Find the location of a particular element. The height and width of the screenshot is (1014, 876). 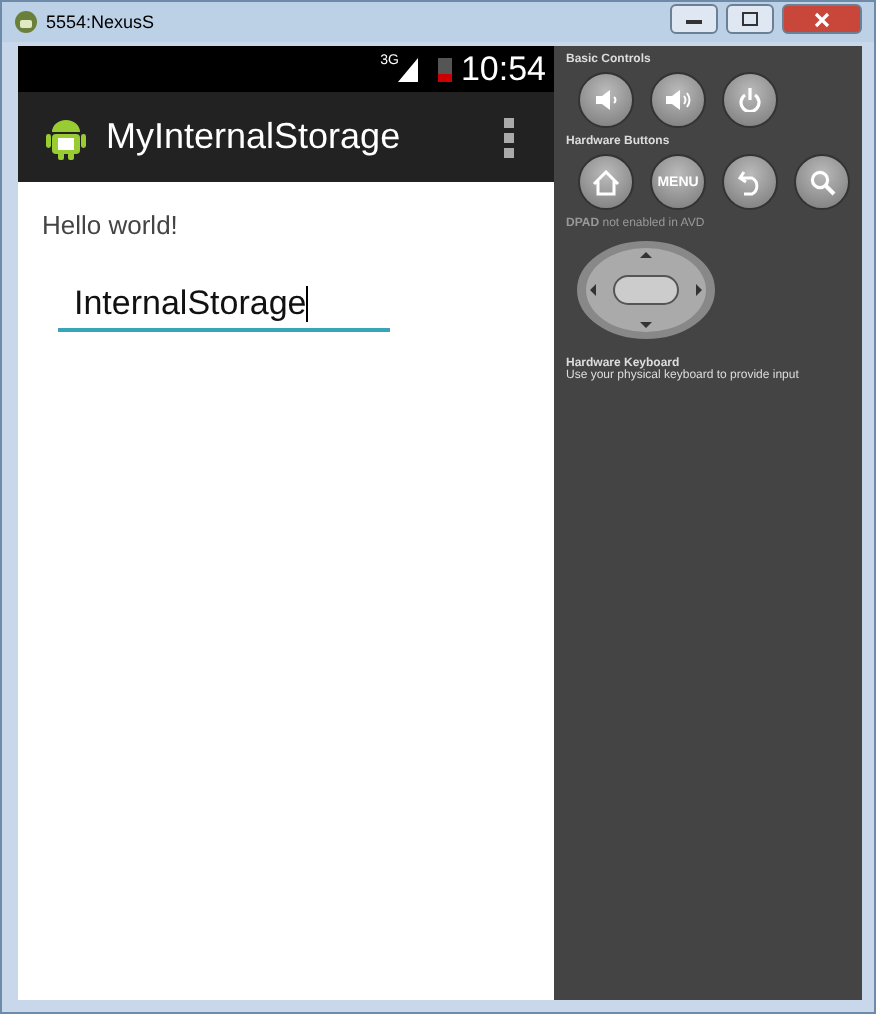

power-button is located at coordinates (750, 100).